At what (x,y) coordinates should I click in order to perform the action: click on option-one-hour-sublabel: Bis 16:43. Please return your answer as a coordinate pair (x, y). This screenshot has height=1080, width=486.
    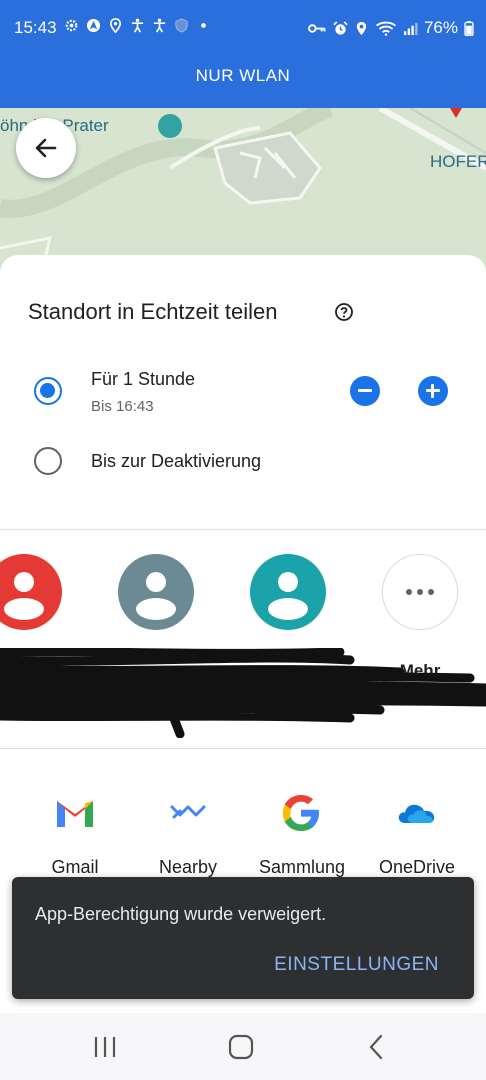
    Looking at the image, I should click on (122, 406).